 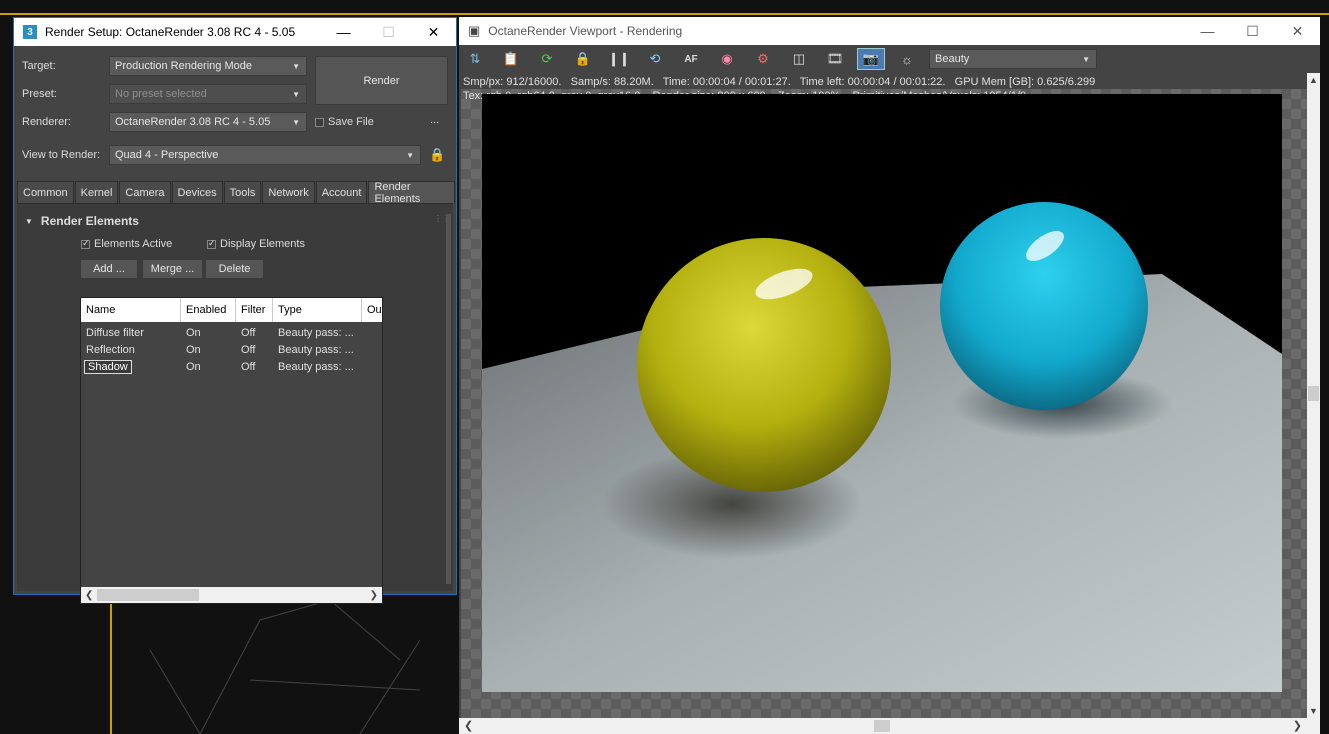 I want to click on vertical-scroll-thumb, so click(x=1313, y=393).